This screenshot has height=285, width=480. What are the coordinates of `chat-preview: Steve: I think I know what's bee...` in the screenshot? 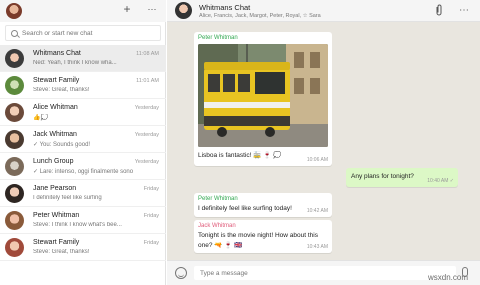 It's located at (77, 225).